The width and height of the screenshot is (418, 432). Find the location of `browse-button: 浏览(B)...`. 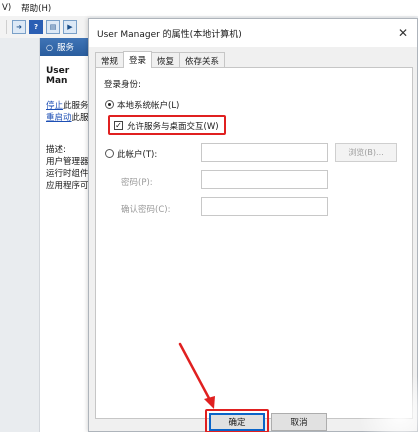

browse-button: 浏览(B)... is located at coordinates (366, 152).